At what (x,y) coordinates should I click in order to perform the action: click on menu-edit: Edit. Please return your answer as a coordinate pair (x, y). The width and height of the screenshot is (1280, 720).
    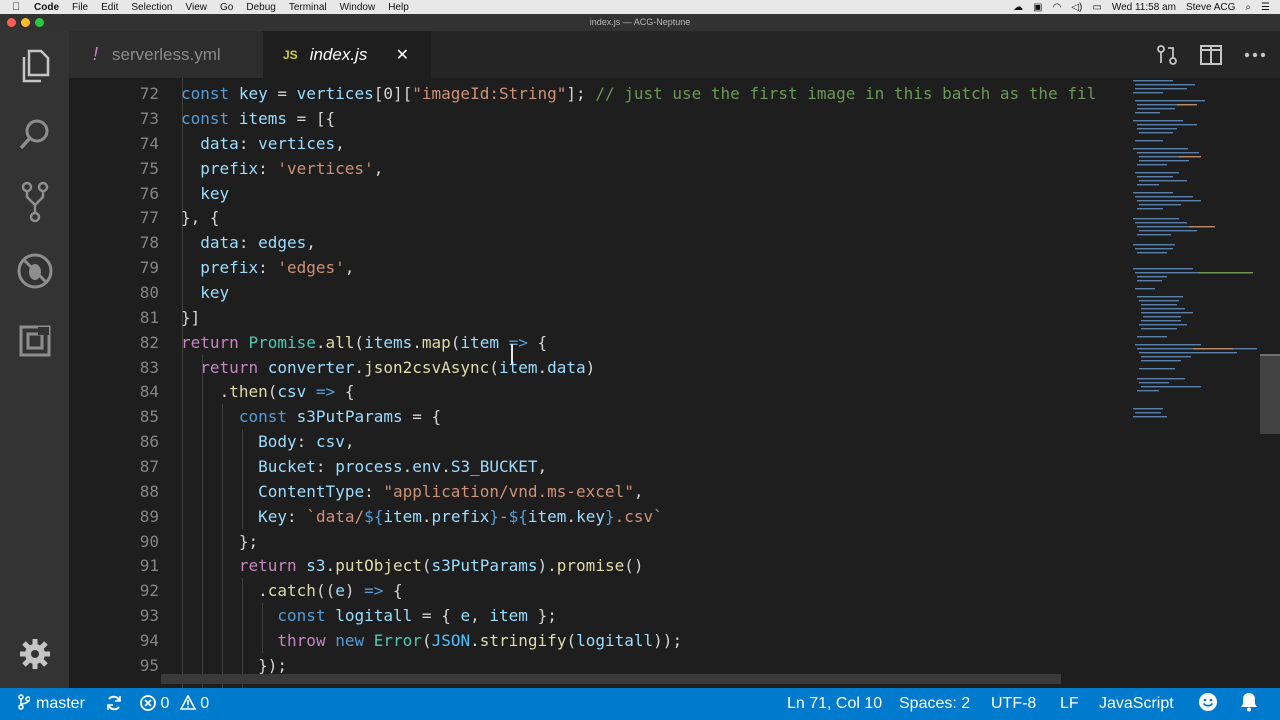
    Looking at the image, I should click on (109, 7).